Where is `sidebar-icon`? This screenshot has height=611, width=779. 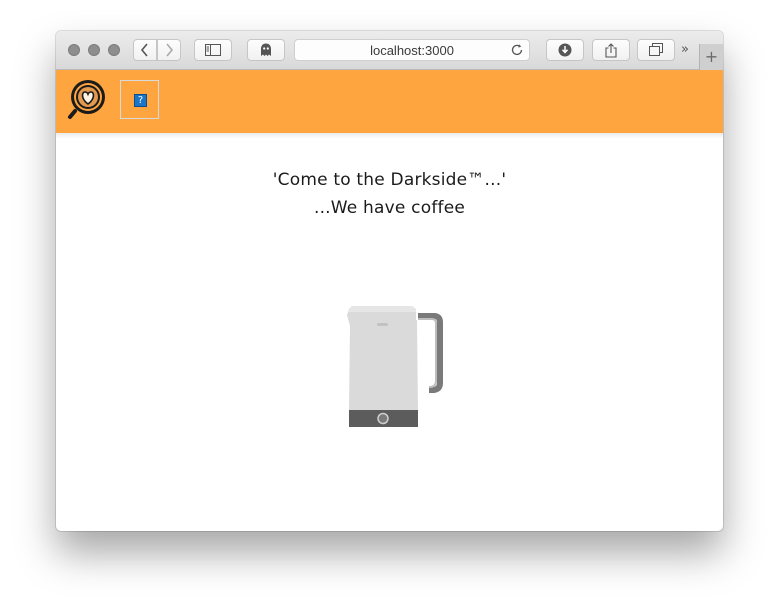
sidebar-icon is located at coordinates (213, 50).